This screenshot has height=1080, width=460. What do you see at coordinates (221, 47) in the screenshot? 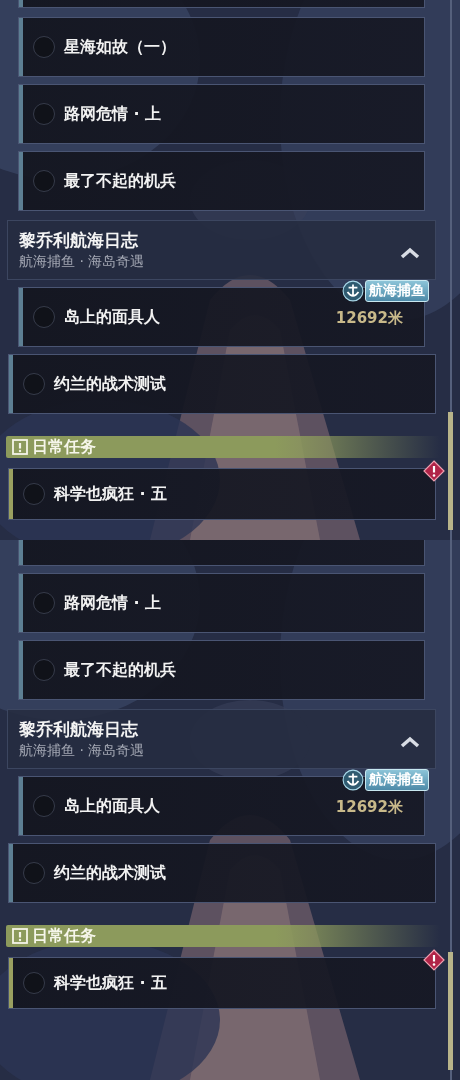
I see `quest-card: 星海如故（一）` at bounding box center [221, 47].